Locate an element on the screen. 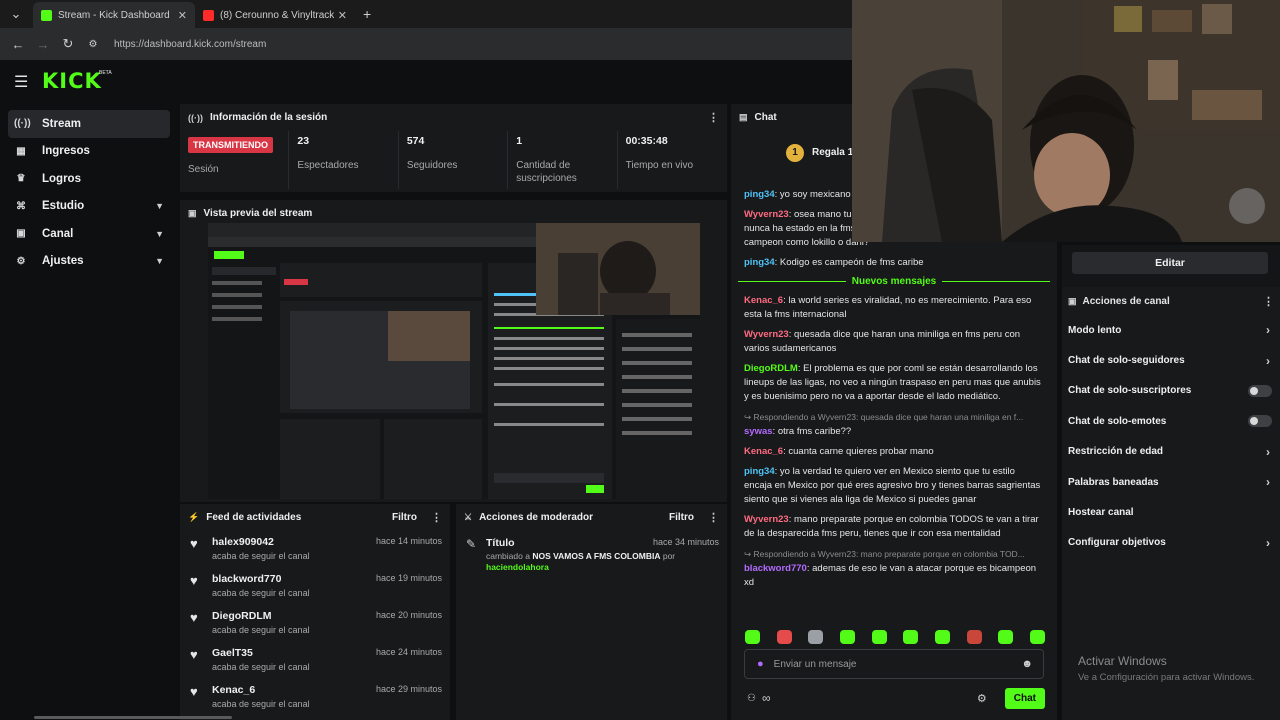  activity-desc: acaba de seguir el canal is located at coordinates (261, 704).